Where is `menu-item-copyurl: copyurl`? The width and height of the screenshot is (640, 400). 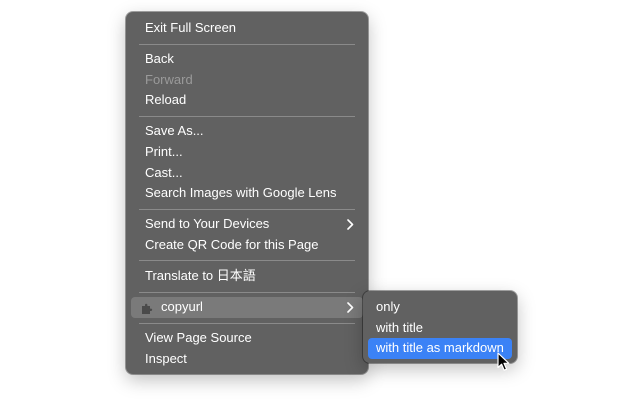 menu-item-copyurl: copyurl is located at coordinates (247, 307).